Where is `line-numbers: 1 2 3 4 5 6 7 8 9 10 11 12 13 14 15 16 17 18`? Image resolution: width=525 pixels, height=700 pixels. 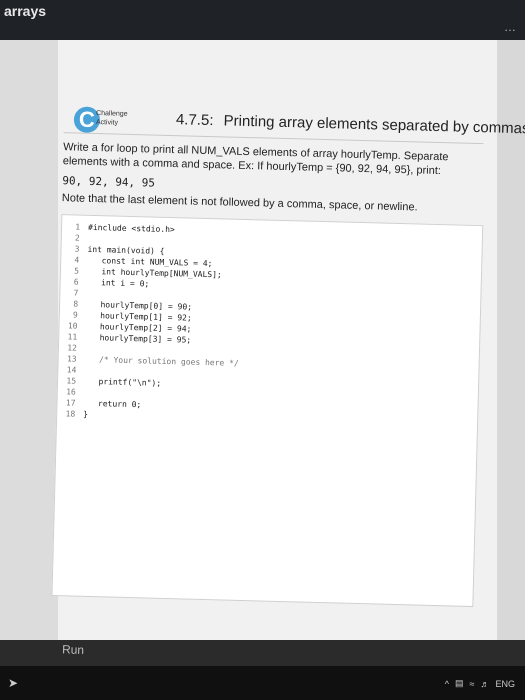
line-numbers: 1 2 3 4 5 6 7 8 9 10 11 12 13 14 15 16 17 18 is located at coordinates (68, 320).